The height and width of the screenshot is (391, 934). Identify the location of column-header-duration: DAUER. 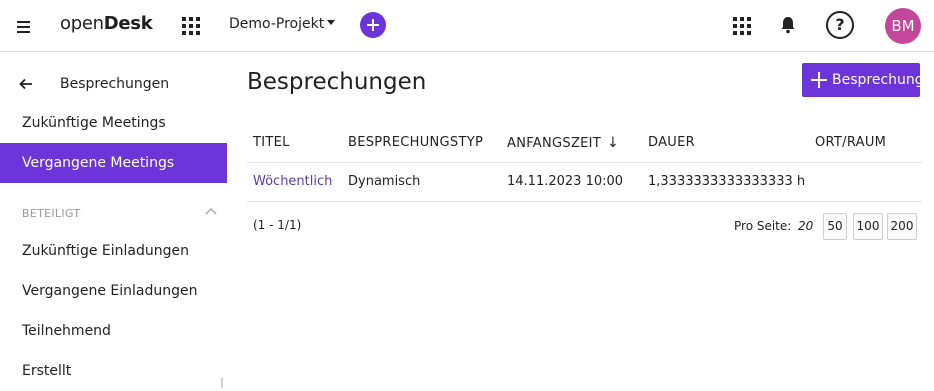
(671, 142).